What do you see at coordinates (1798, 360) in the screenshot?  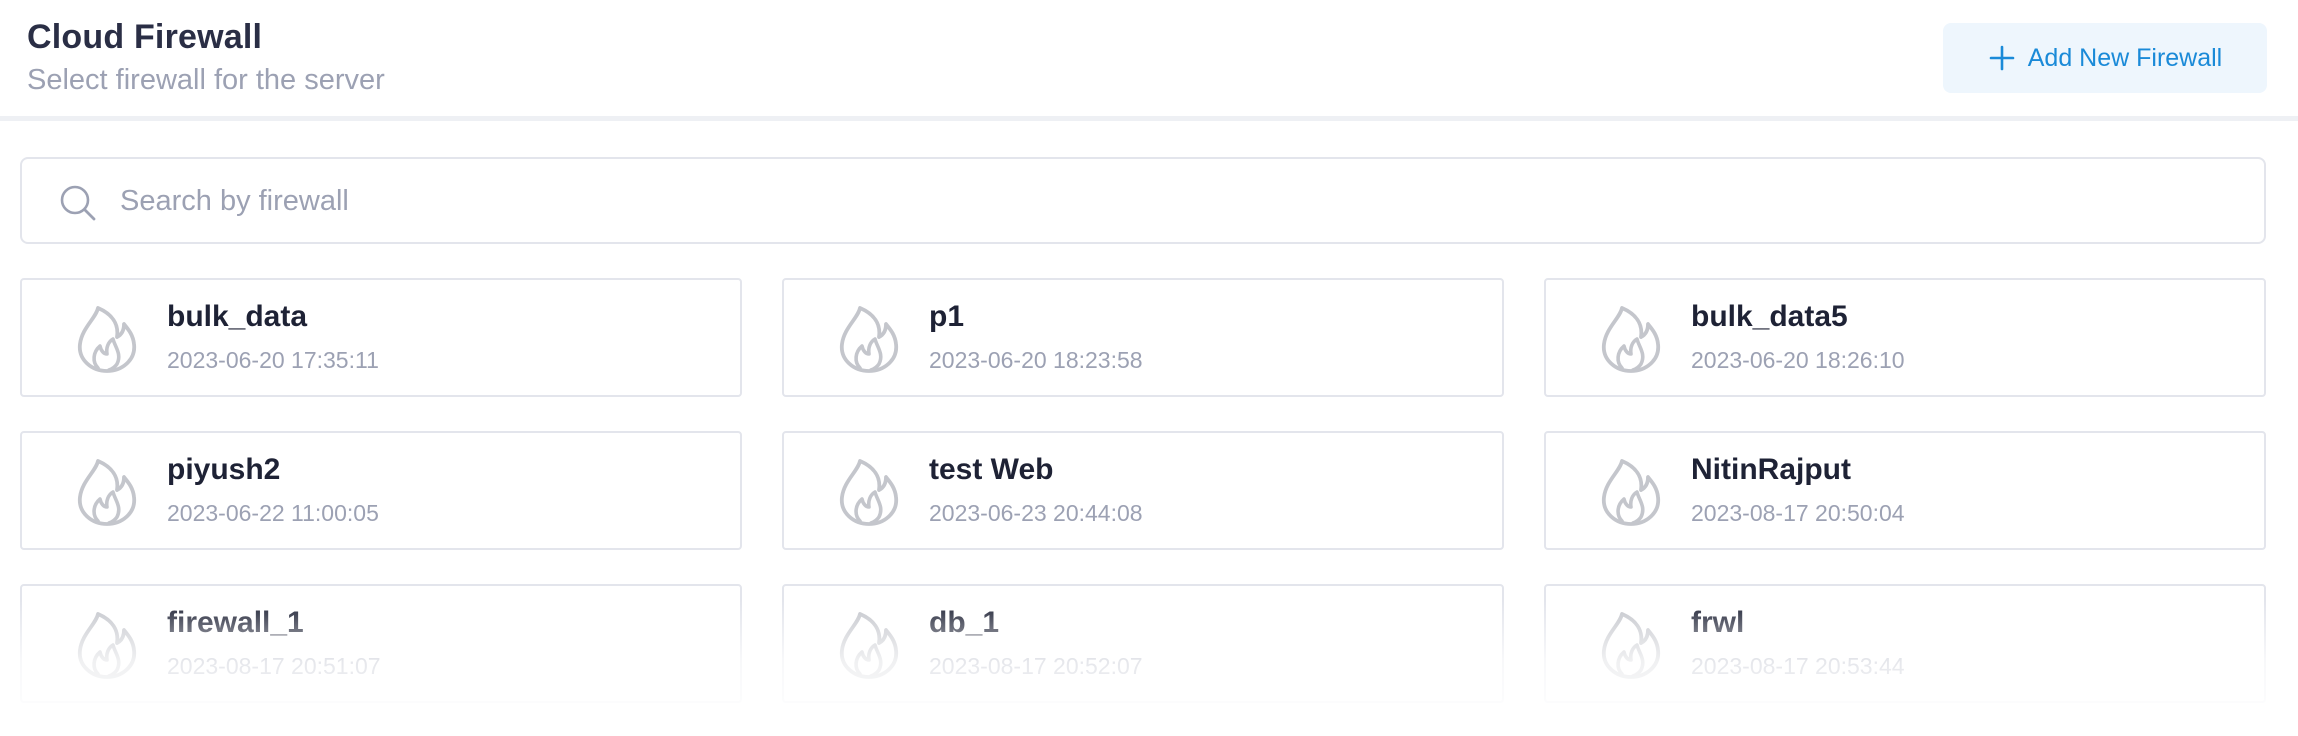 I see `firewall-created-date: 2023-06-20 18:26:10` at bounding box center [1798, 360].